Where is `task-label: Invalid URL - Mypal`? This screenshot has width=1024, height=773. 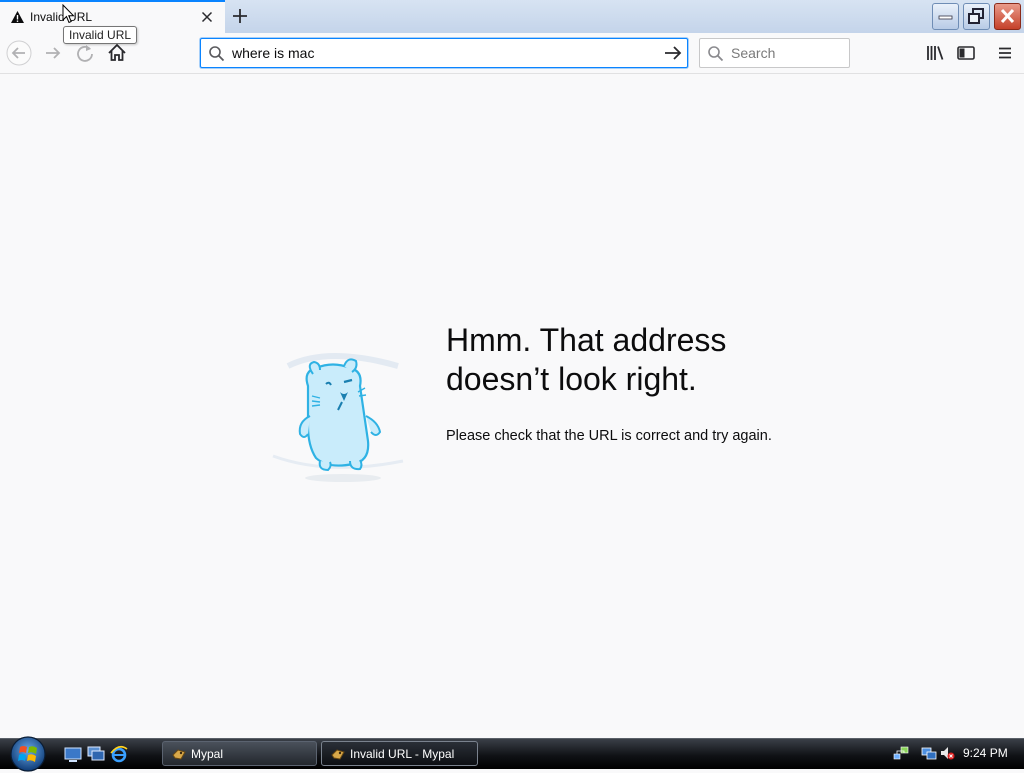 task-label: Invalid URL - Mypal is located at coordinates (402, 754).